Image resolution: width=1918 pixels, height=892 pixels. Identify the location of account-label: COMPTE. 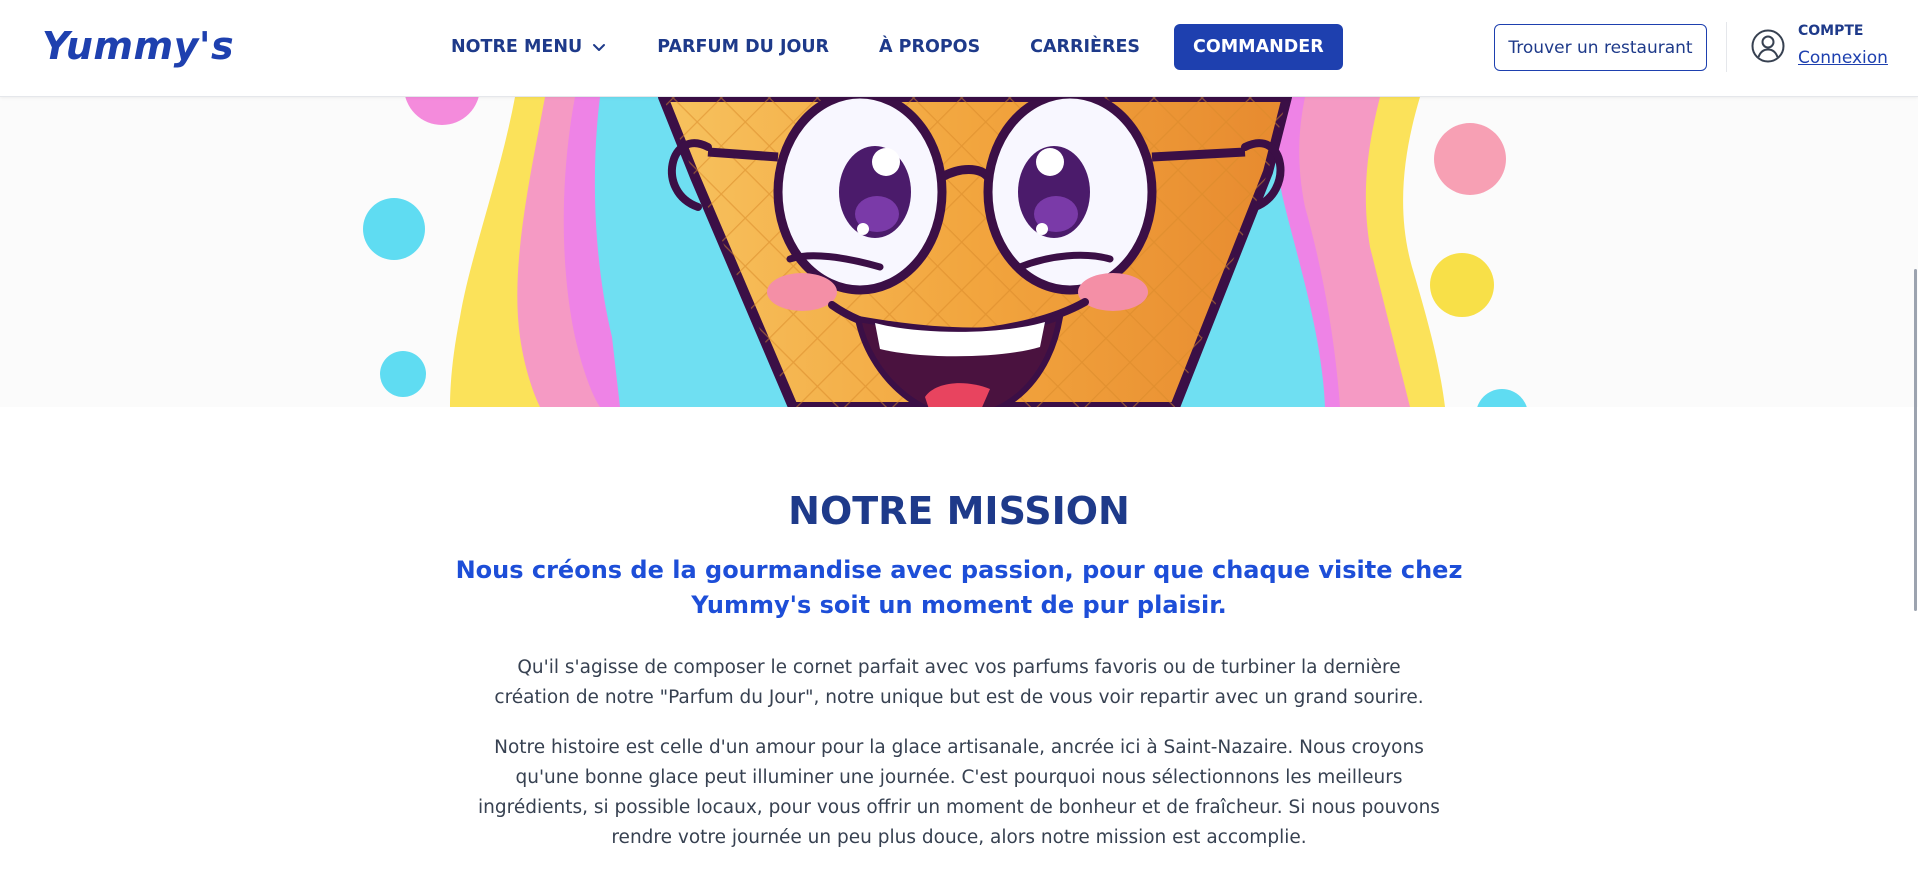
(1831, 31).